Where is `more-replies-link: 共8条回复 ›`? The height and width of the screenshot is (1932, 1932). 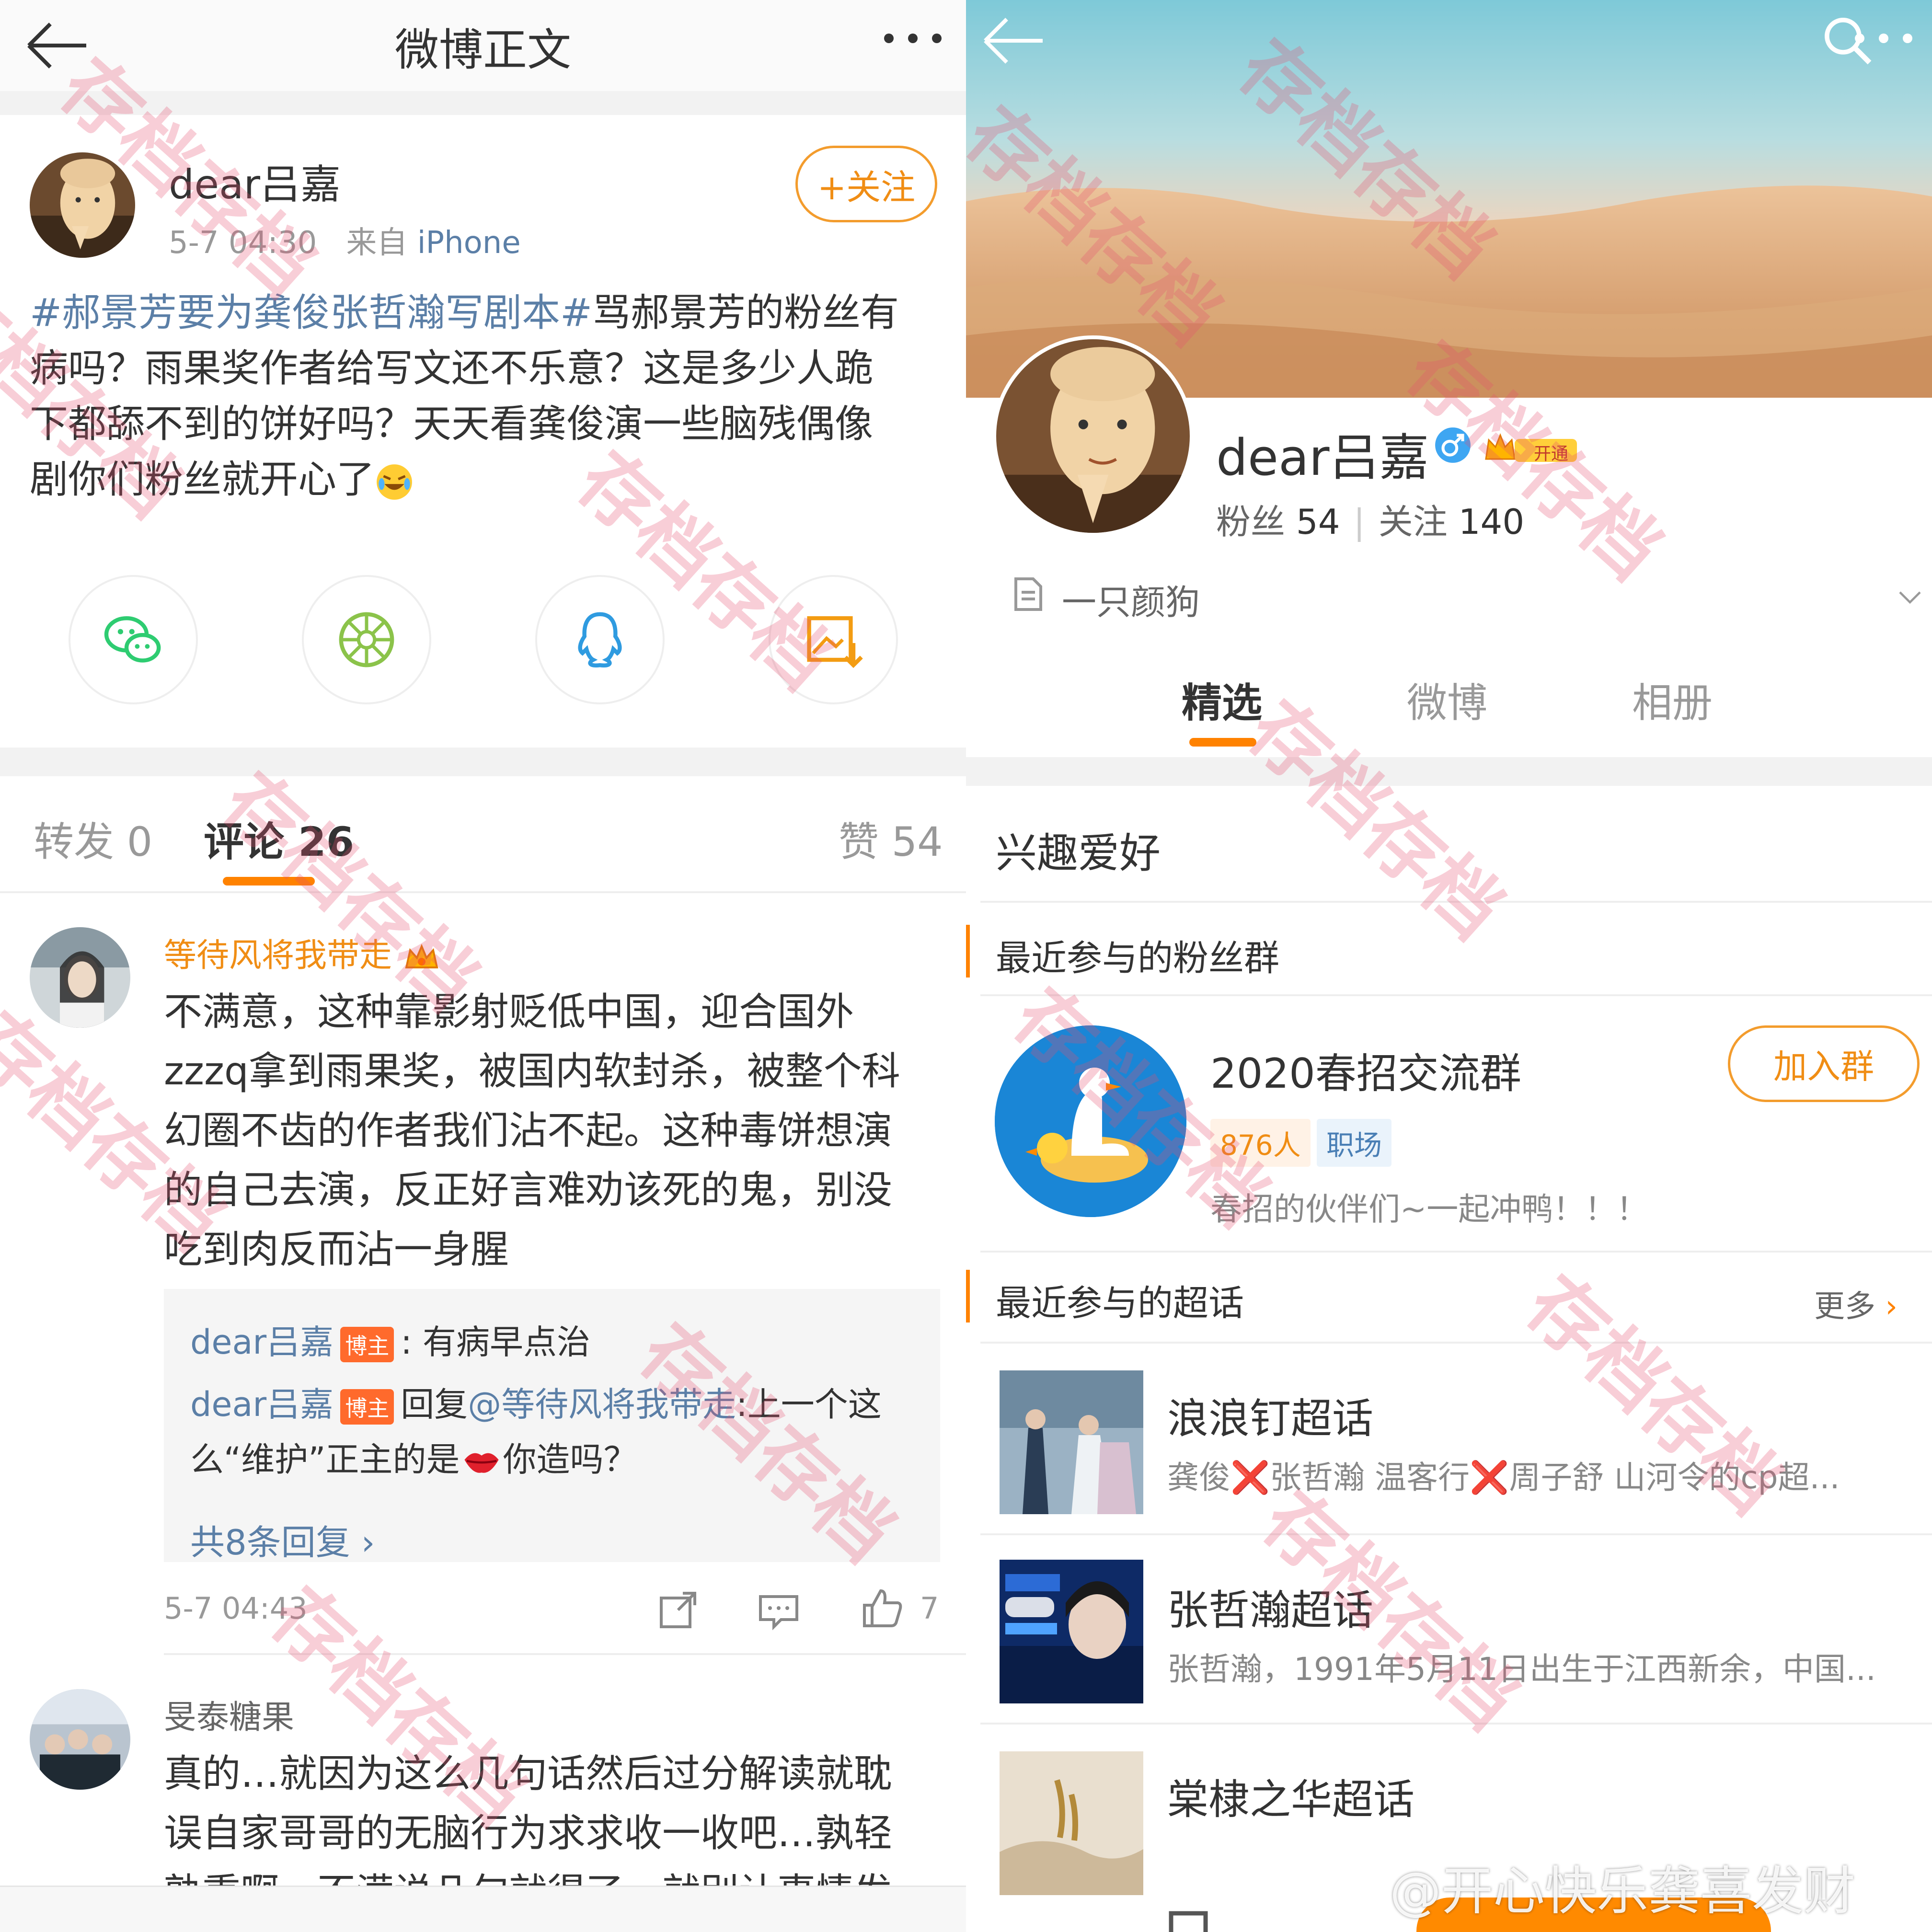 more-replies-link: 共8条回复 › is located at coordinates (282, 1539).